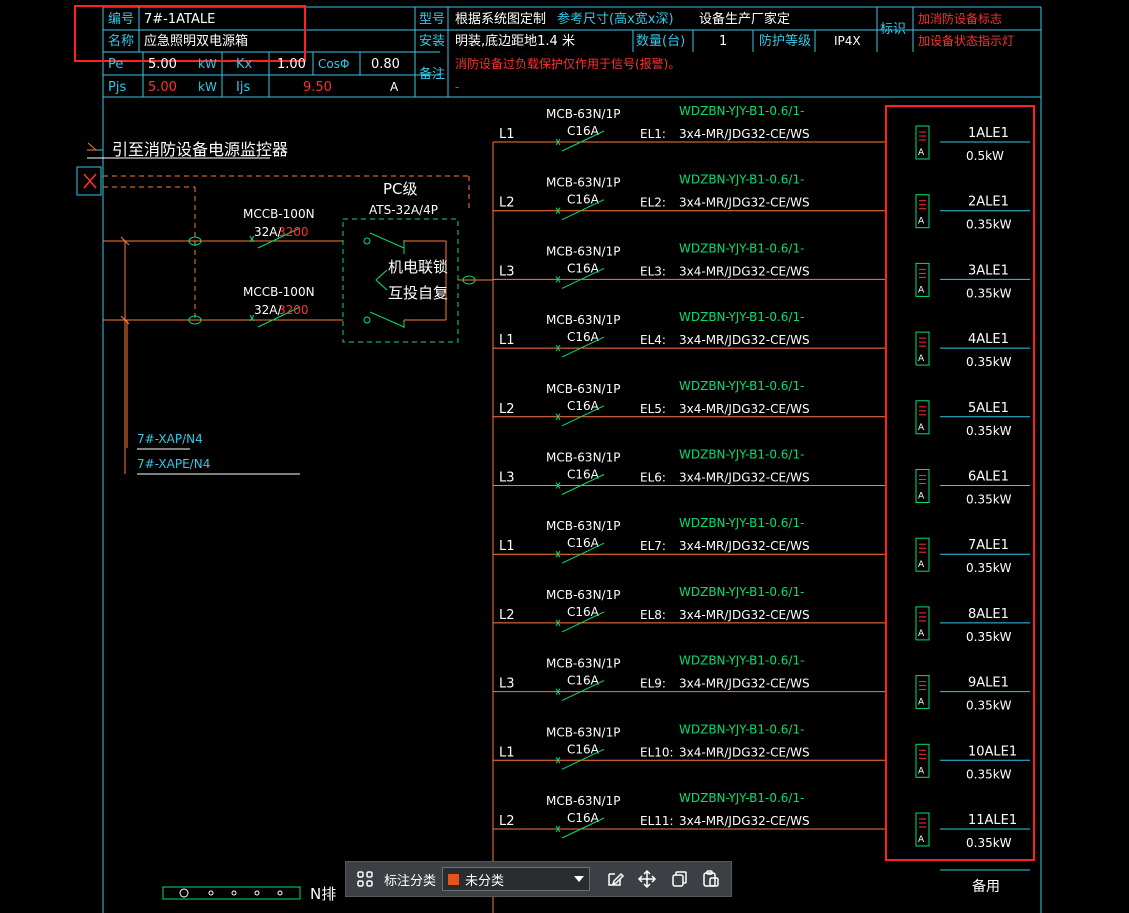 The height and width of the screenshot is (913, 1129). What do you see at coordinates (653, 546) in the screenshot?
I see `circuit-label: EL7:` at bounding box center [653, 546].